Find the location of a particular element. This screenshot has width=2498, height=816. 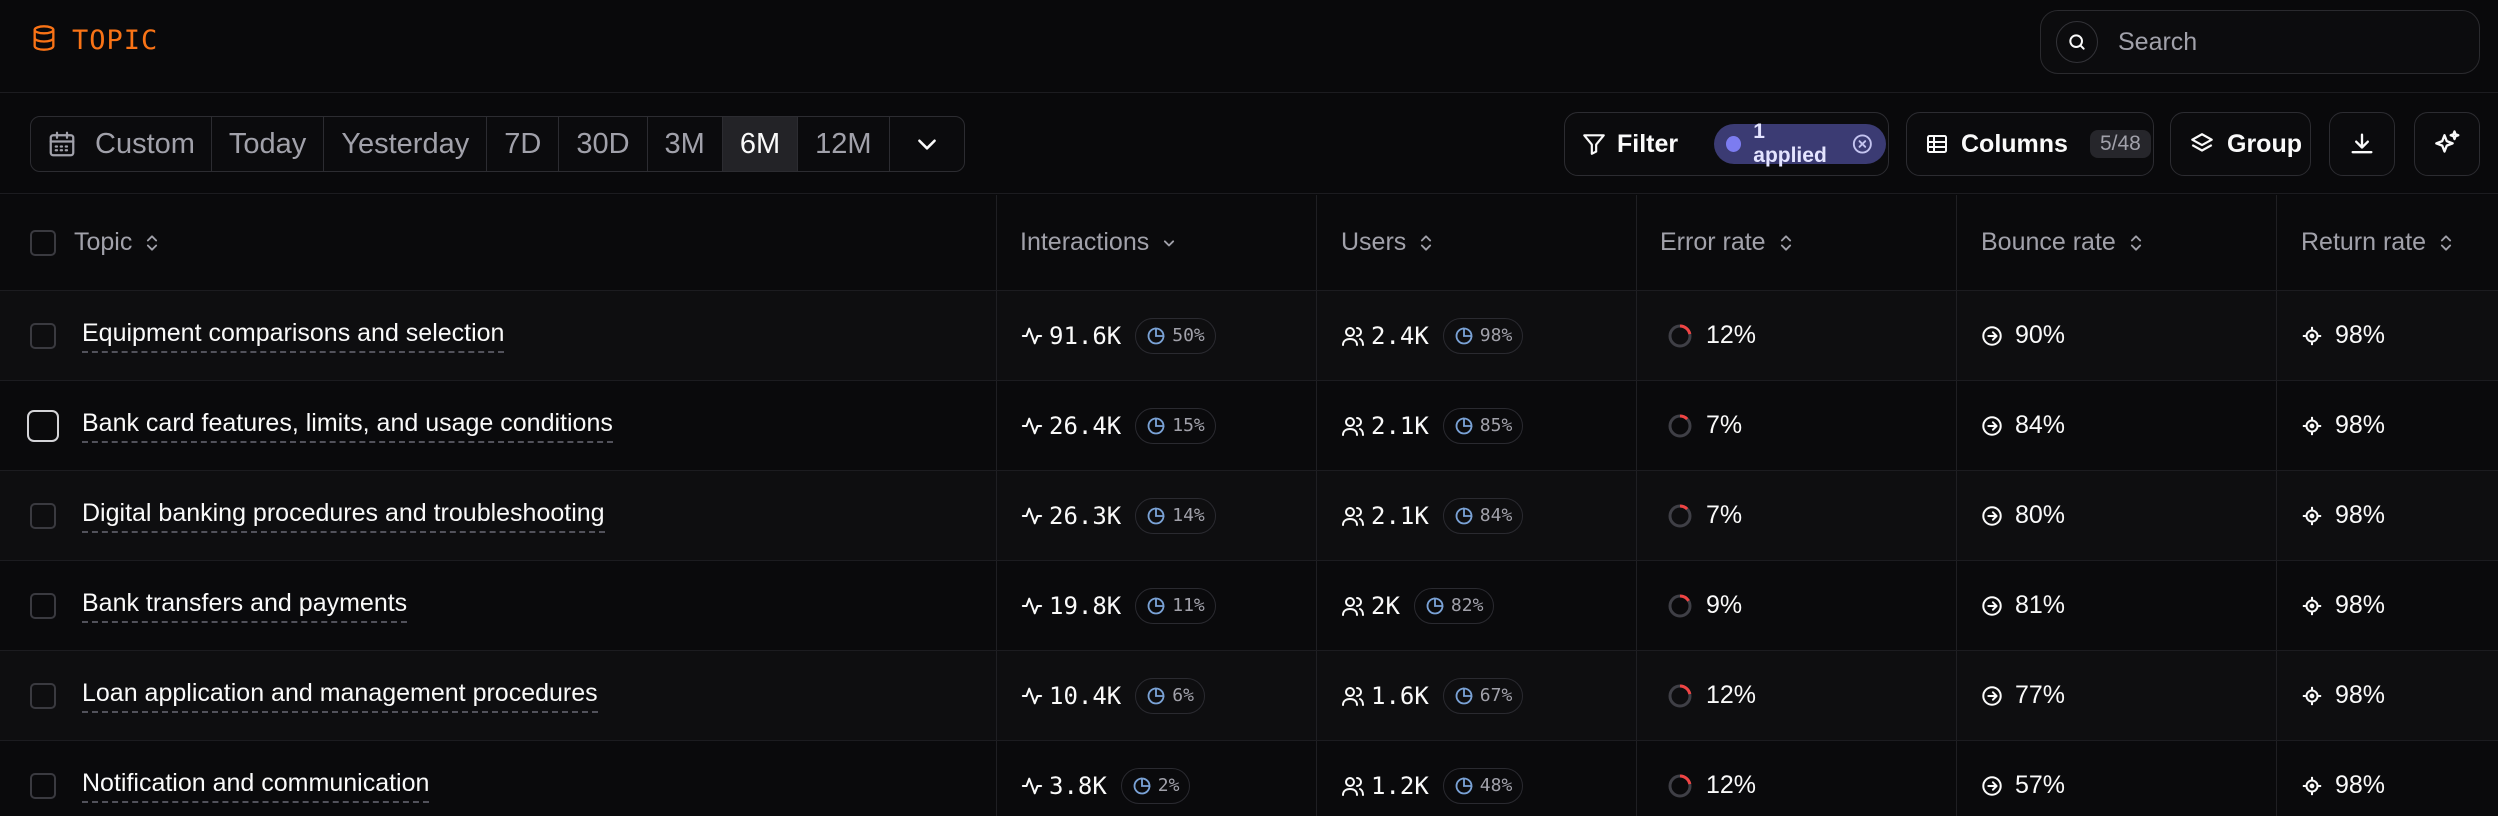

interactions-value: 26.3K is located at coordinates (1085, 515).